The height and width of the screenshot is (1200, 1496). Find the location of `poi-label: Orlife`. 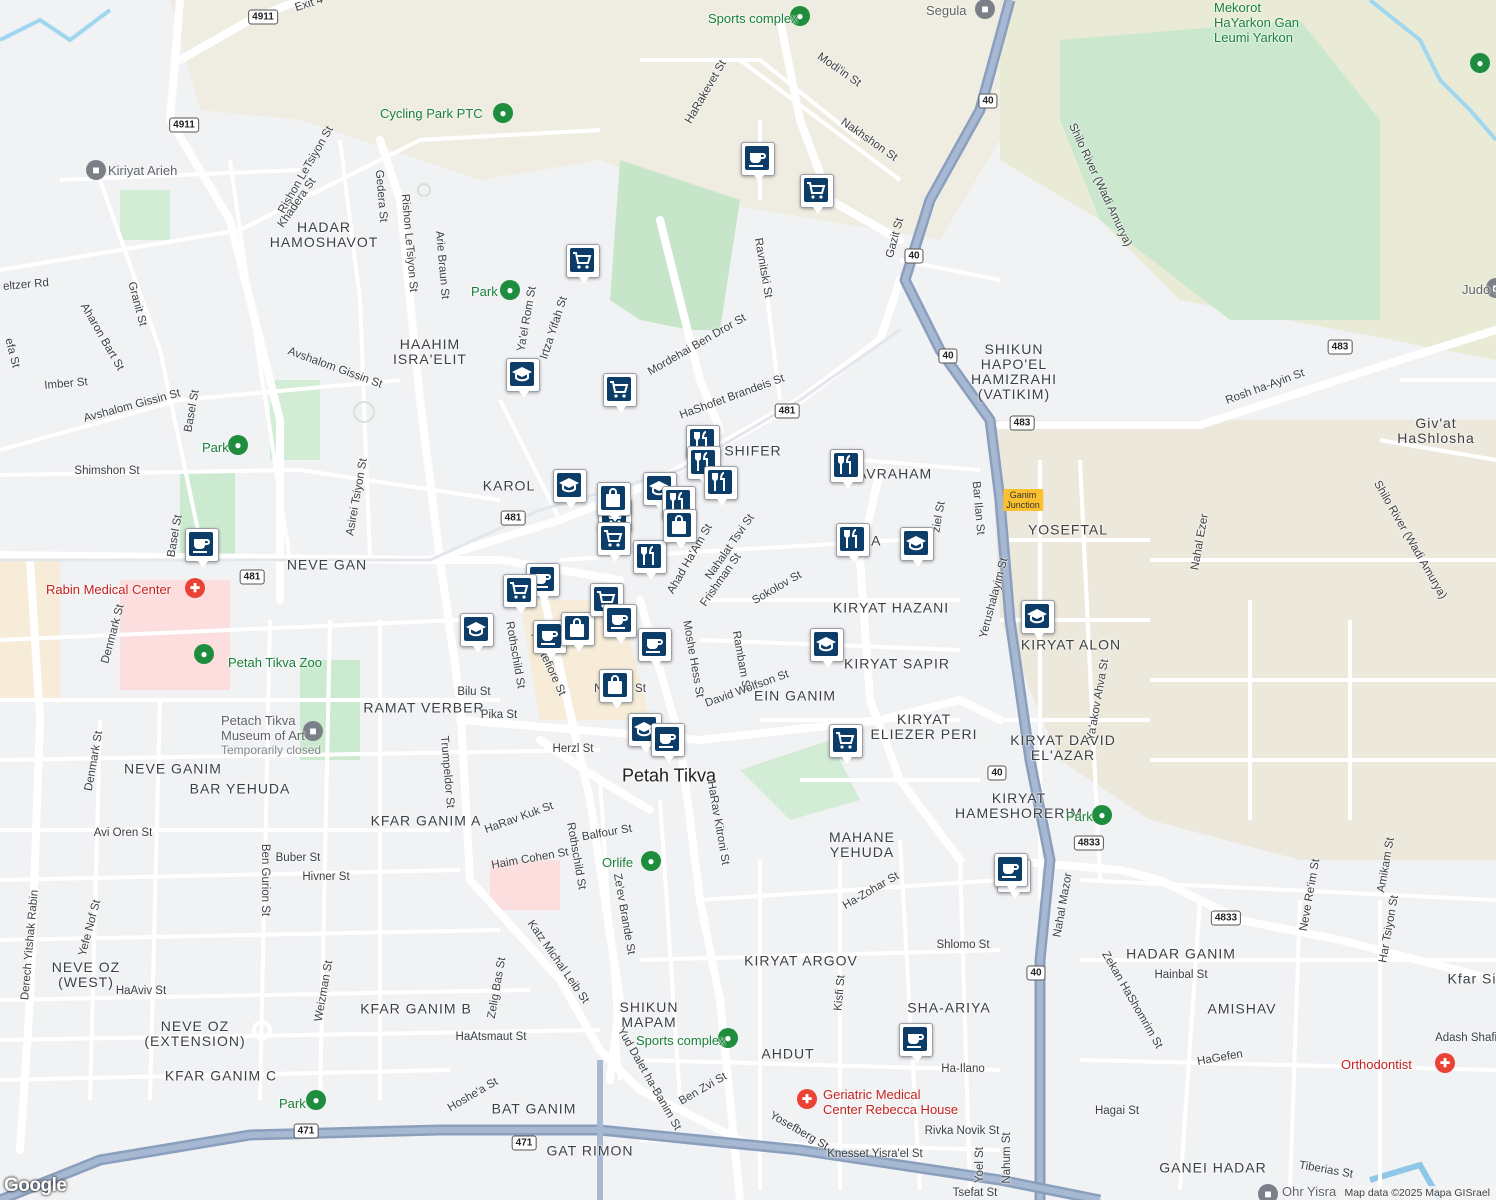

poi-label: Orlife is located at coordinates (617, 862).